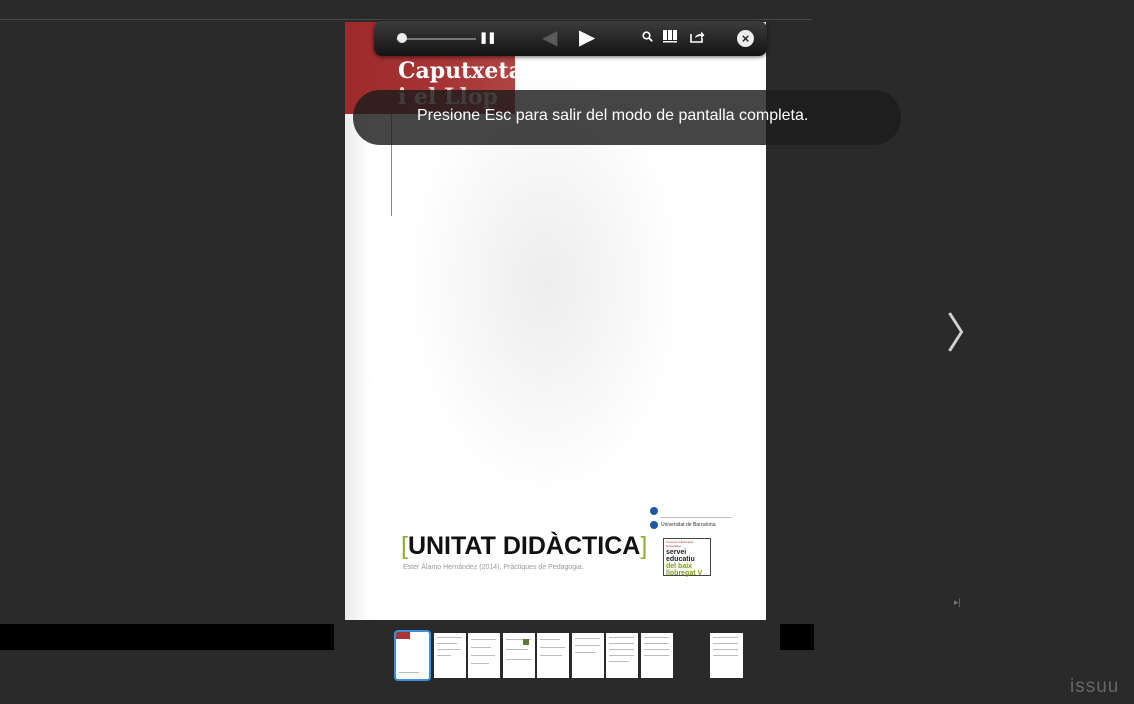 The width and height of the screenshot is (1134, 704). Describe the element at coordinates (460, 71) in the screenshot. I see `document-title-line1: Caputxeta` at that location.